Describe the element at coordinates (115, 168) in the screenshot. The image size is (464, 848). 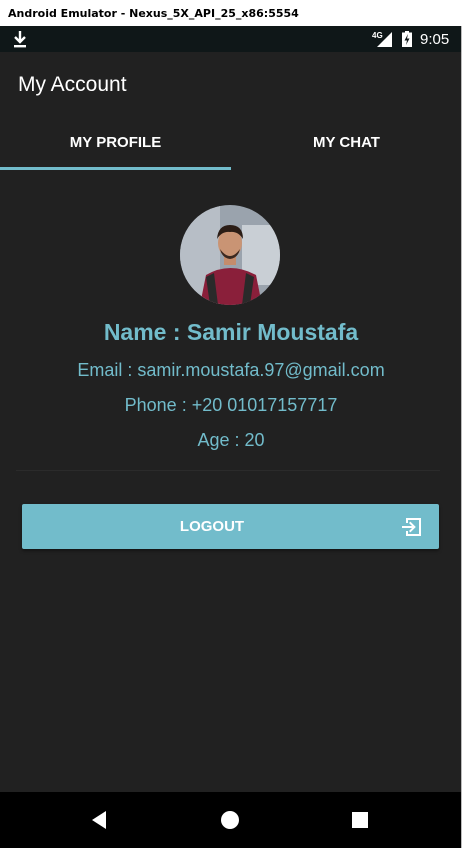
I see `tab-indicator` at that location.